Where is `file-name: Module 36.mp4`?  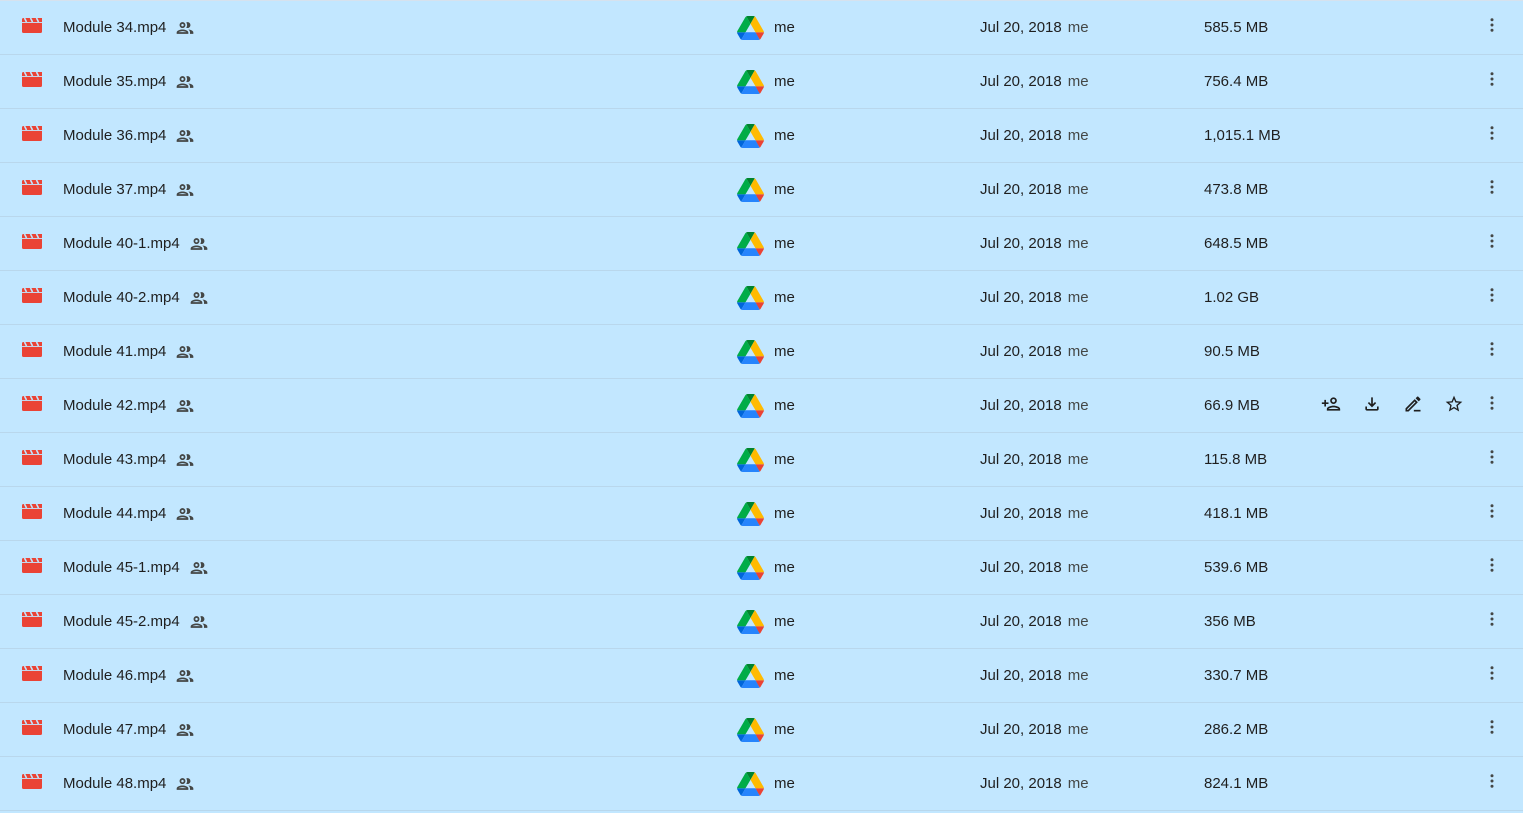
file-name: Module 36.mp4 is located at coordinates (114, 135).